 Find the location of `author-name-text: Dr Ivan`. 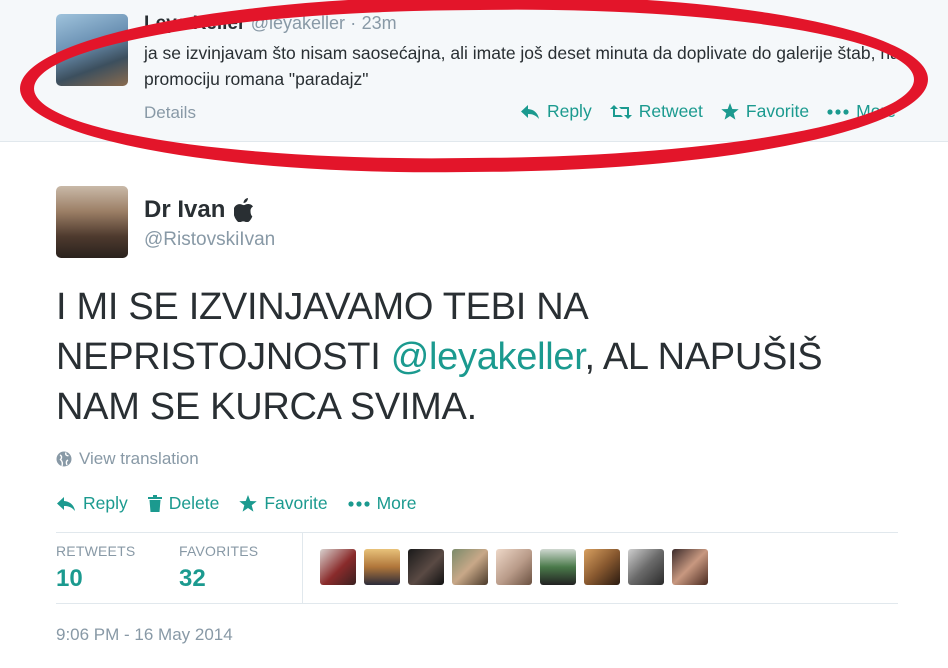

author-name-text: Dr Ivan is located at coordinates (185, 209).